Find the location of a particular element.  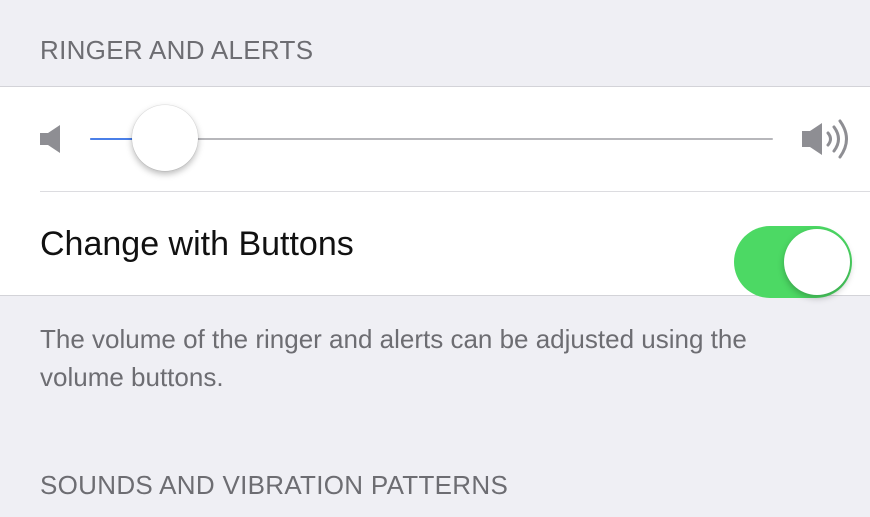

speaker-low-icon is located at coordinates (52, 139).